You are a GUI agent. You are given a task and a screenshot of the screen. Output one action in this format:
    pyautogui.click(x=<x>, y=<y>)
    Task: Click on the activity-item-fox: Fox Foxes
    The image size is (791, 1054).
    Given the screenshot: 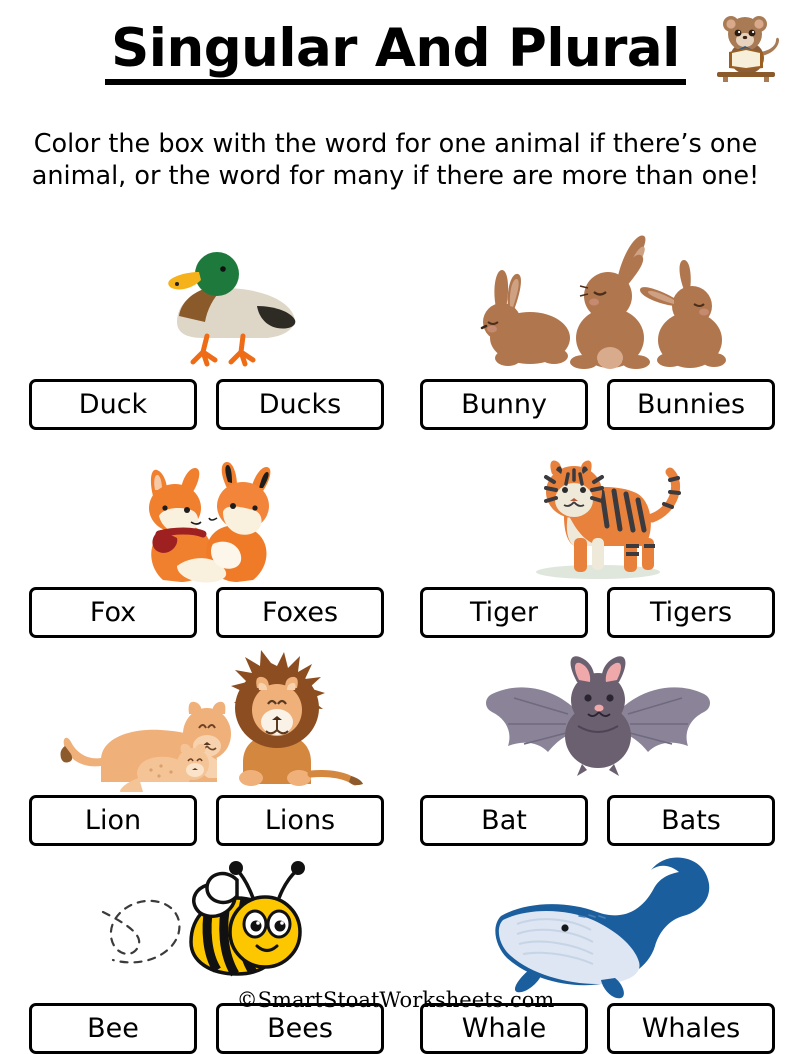 What is the action you would take?
    pyautogui.click(x=206, y=534)
    